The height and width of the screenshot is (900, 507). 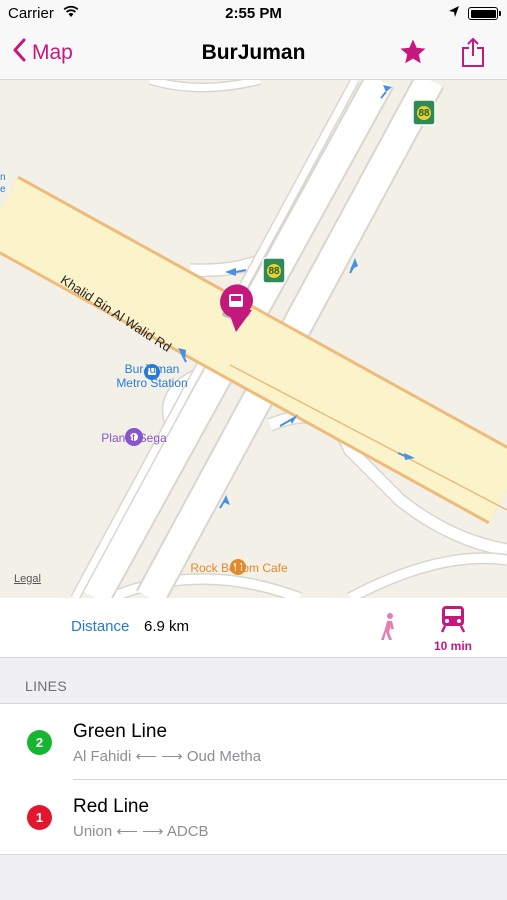 I want to click on star-icon, so click(x=413, y=55).